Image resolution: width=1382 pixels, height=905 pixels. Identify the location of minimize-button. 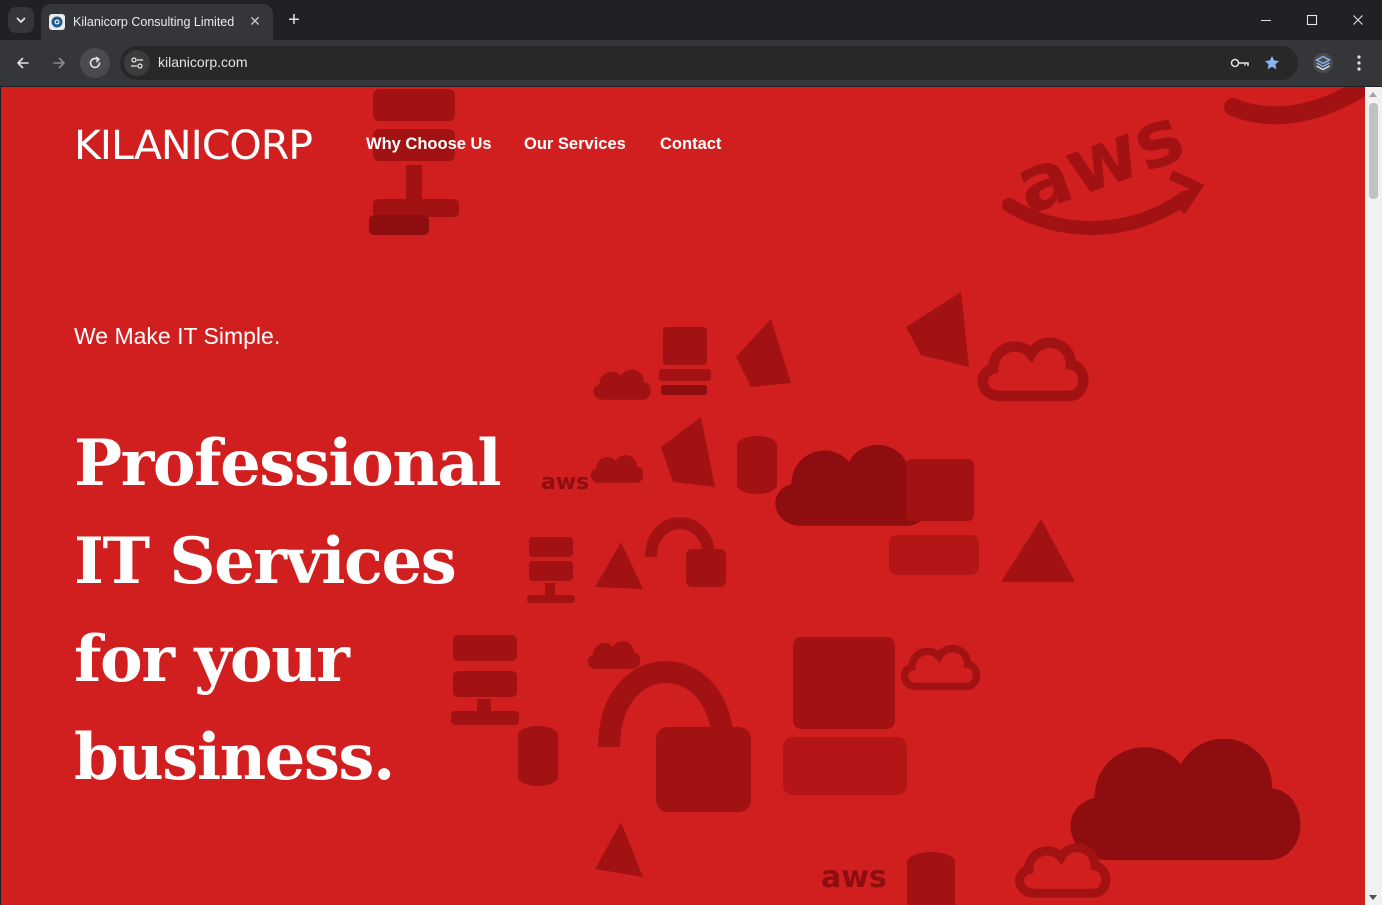
(1266, 20).